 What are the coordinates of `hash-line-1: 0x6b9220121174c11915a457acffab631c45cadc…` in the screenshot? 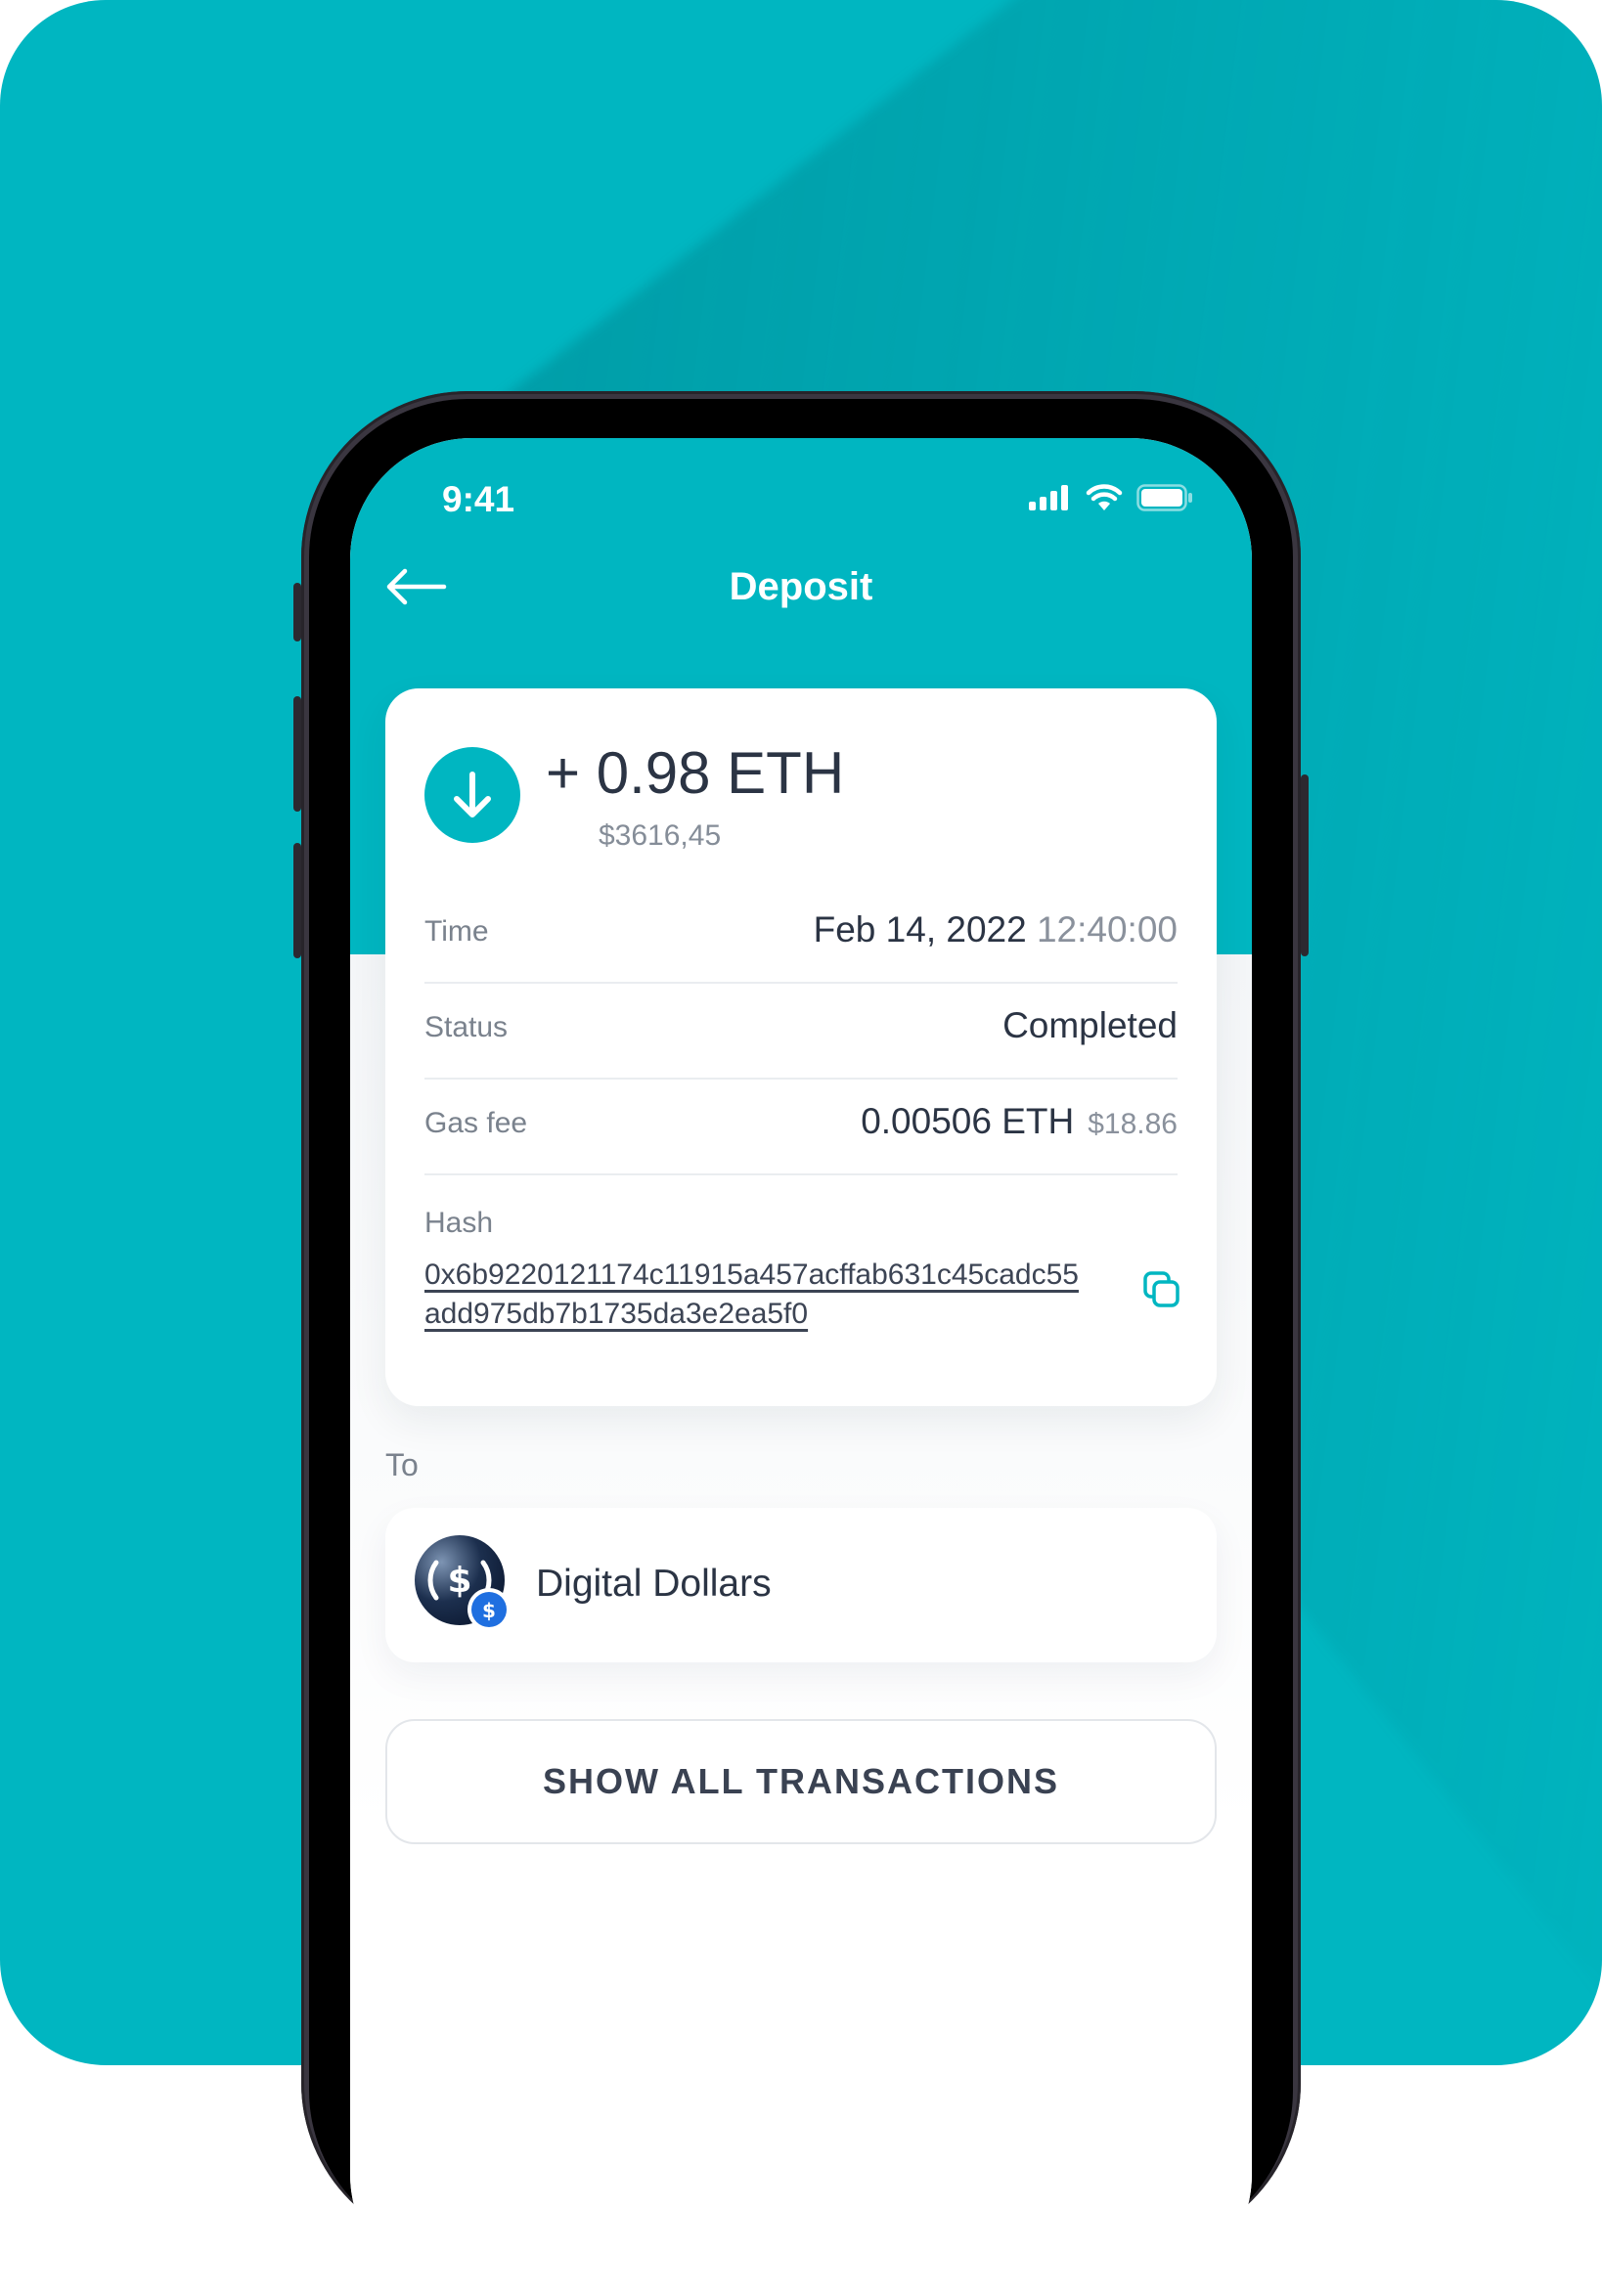 It's located at (751, 1274).